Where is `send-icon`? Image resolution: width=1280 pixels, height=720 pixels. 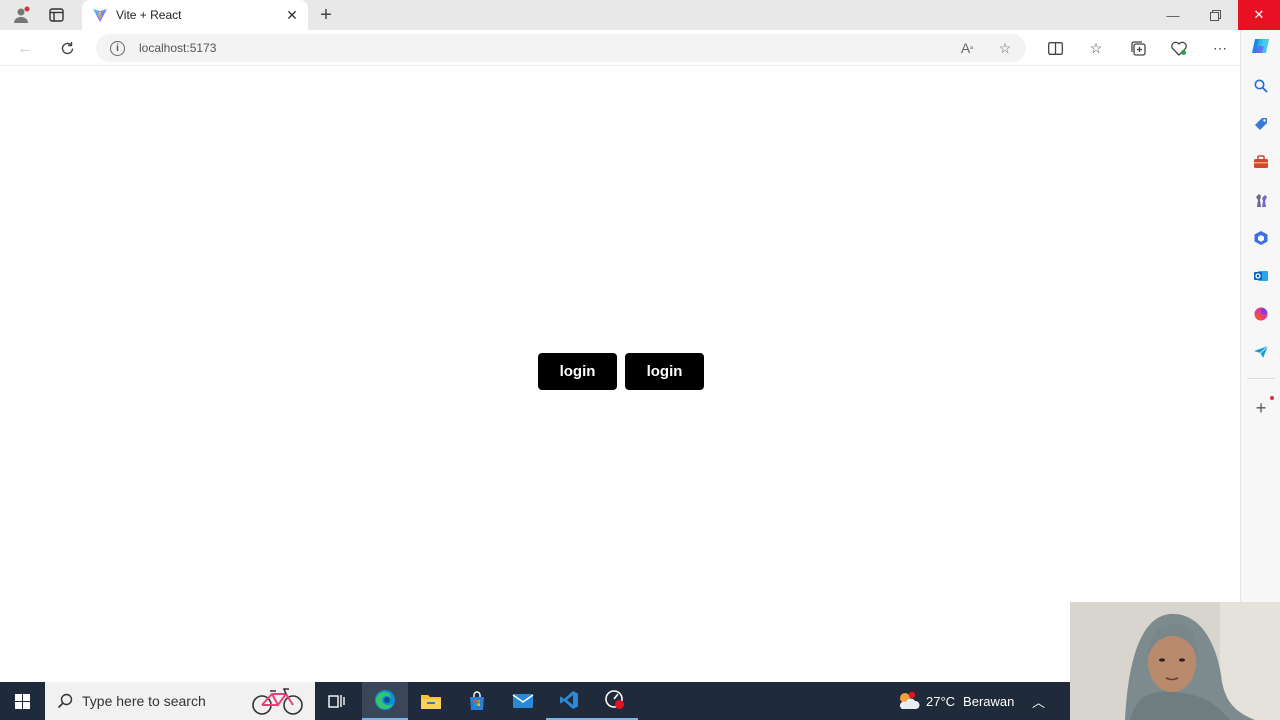
send-icon is located at coordinates (1261, 352).